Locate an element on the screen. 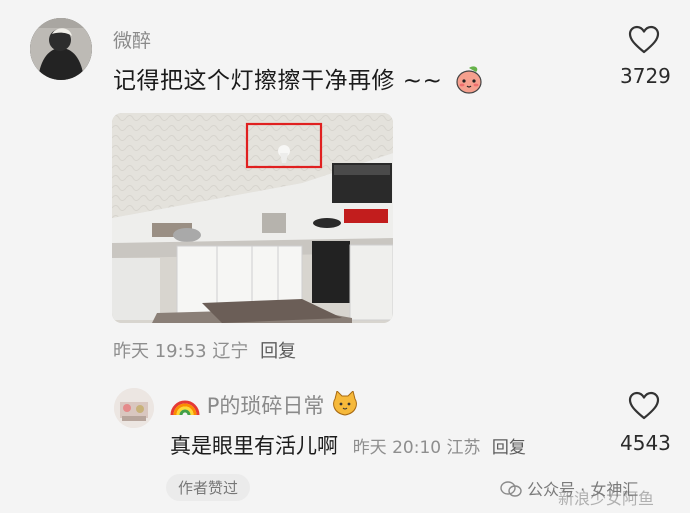 The height and width of the screenshot is (513, 690). like-count: 3729 is located at coordinates (645, 76).